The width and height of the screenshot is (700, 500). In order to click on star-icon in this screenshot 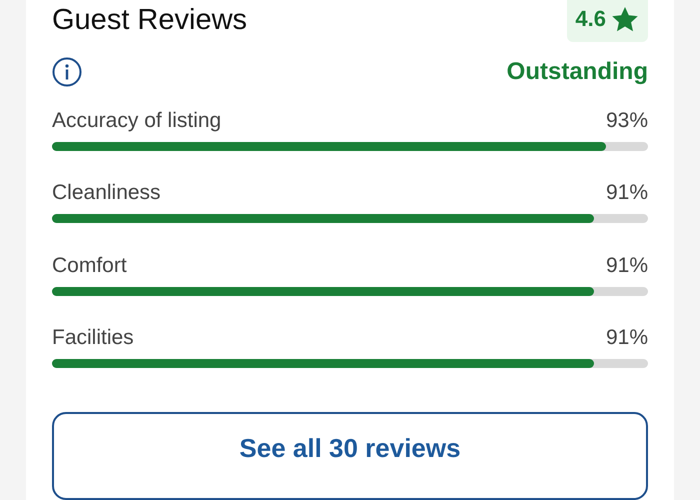, I will do `click(625, 19)`.